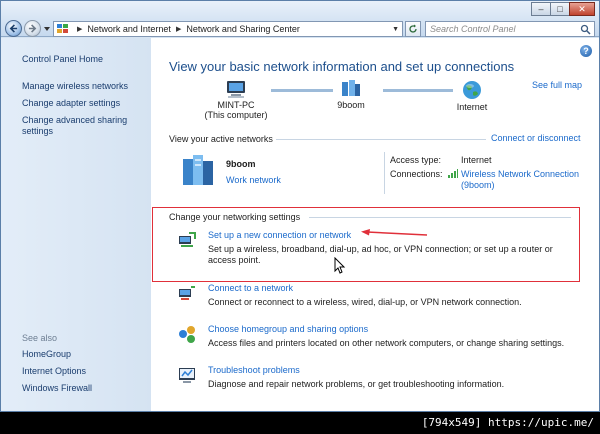 Image resolution: width=600 pixels, height=434 pixels. I want to click on recent-pages-dropdown-icon, so click(47, 29).